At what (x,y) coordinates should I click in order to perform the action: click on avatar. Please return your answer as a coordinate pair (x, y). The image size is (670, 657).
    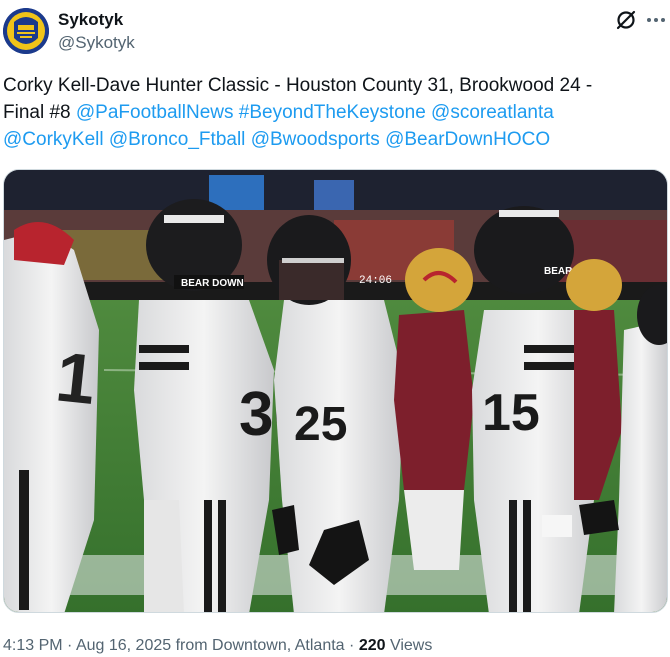
    Looking at the image, I should click on (26, 31).